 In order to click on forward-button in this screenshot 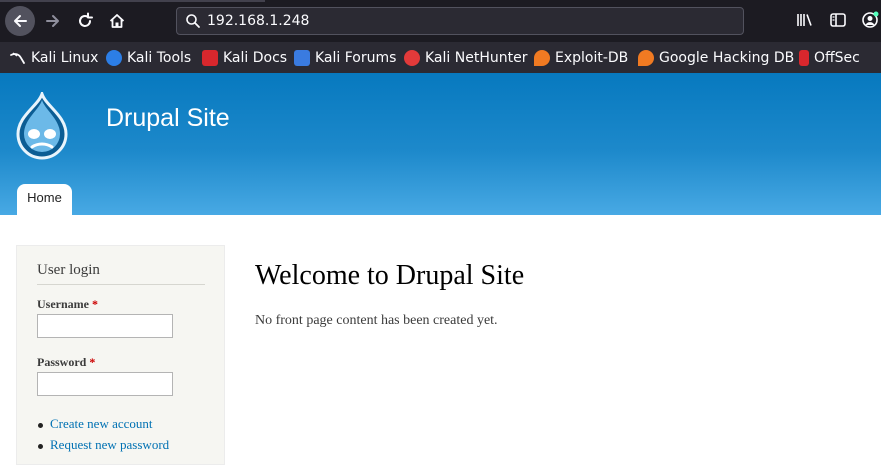, I will do `click(53, 21)`.